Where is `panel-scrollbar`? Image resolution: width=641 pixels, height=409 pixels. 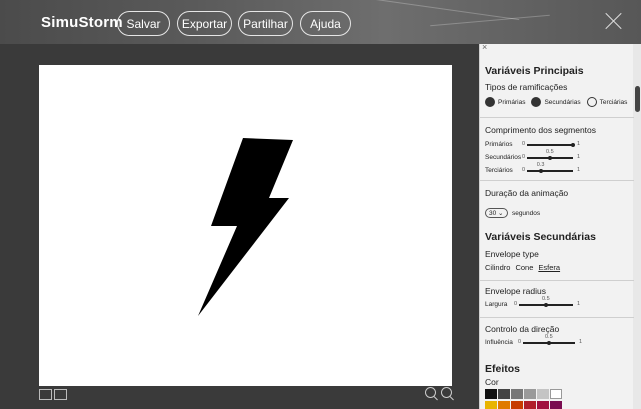 panel-scrollbar is located at coordinates (637, 226).